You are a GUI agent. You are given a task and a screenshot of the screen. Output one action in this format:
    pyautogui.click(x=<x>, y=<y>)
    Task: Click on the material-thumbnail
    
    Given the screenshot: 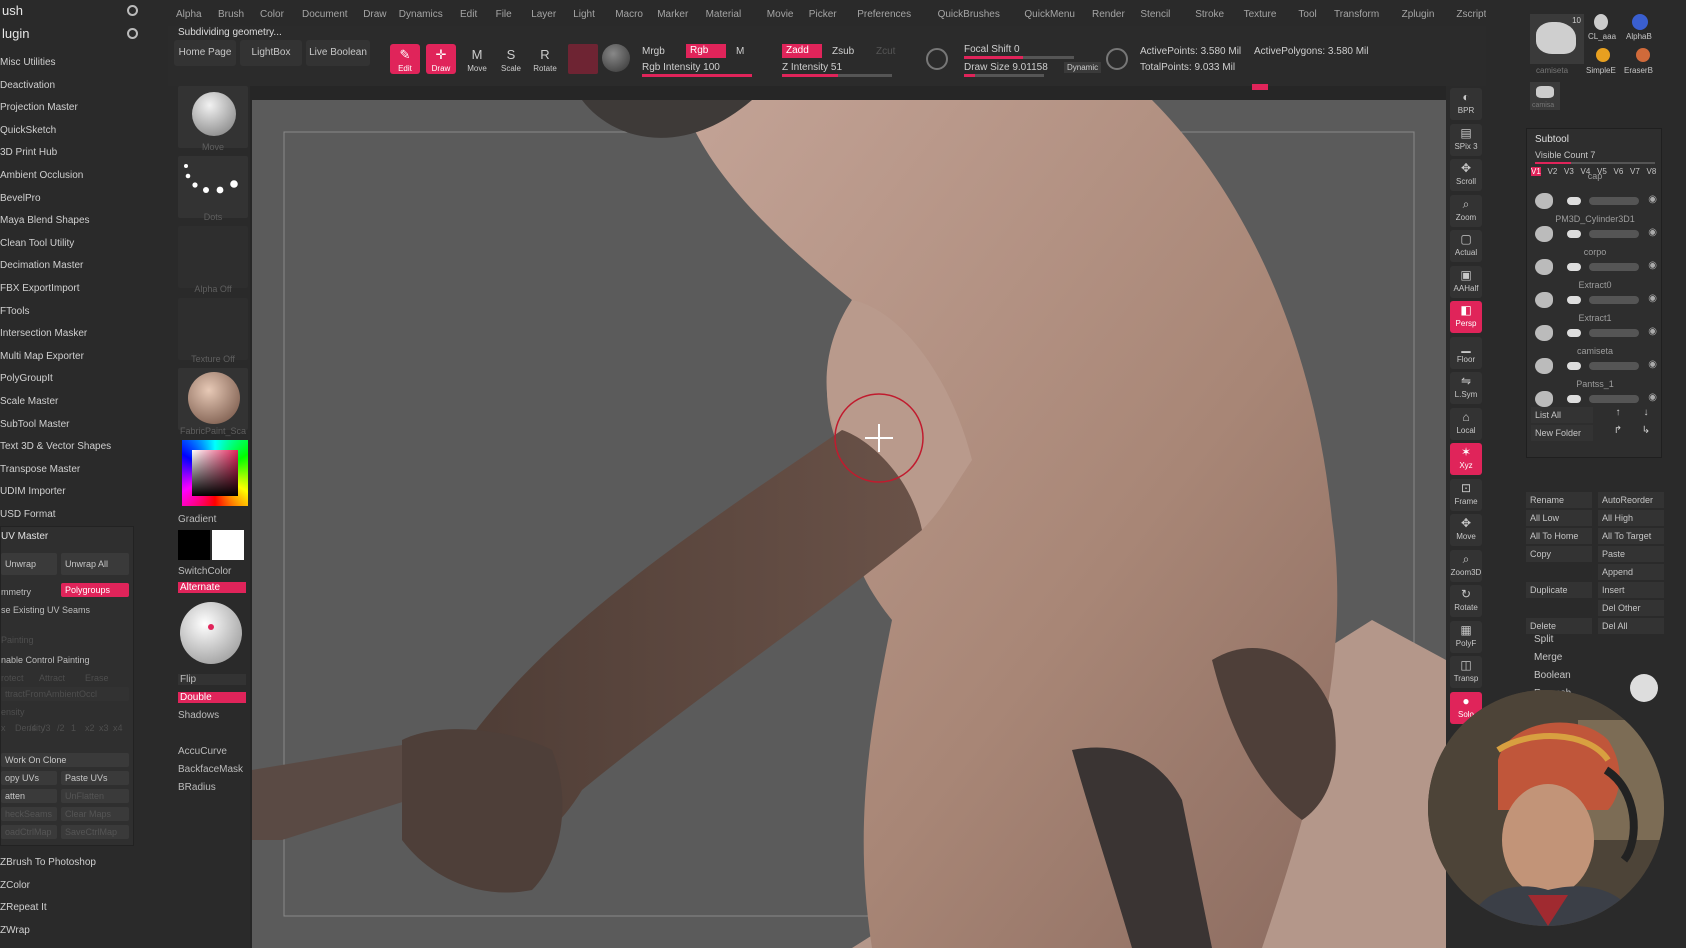 What is the action you would take?
    pyautogui.click(x=213, y=399)
    